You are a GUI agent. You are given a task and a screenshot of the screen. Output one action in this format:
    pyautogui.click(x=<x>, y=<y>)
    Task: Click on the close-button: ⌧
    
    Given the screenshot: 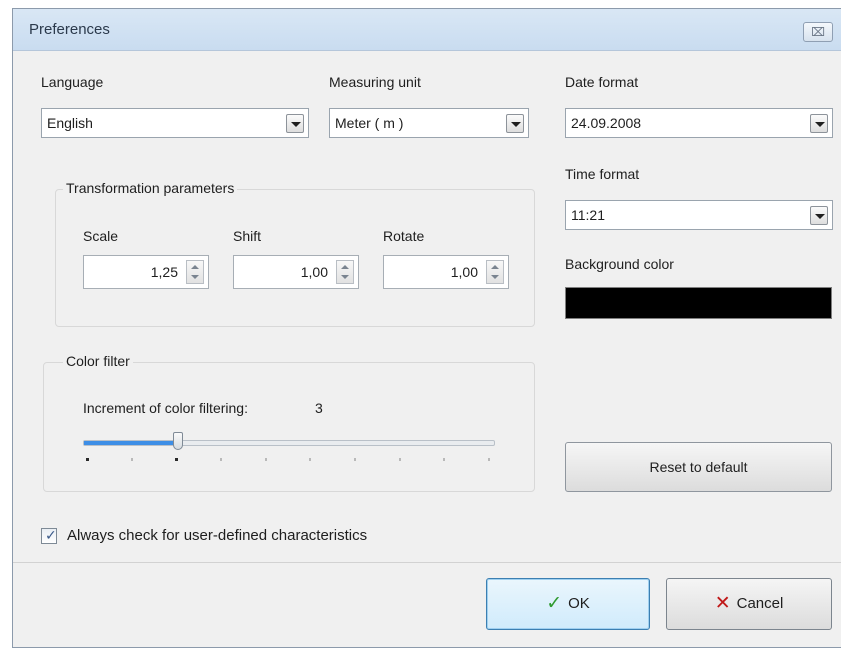 What is the action you would take?
    pyautogui.click(x=818, y=32)
    